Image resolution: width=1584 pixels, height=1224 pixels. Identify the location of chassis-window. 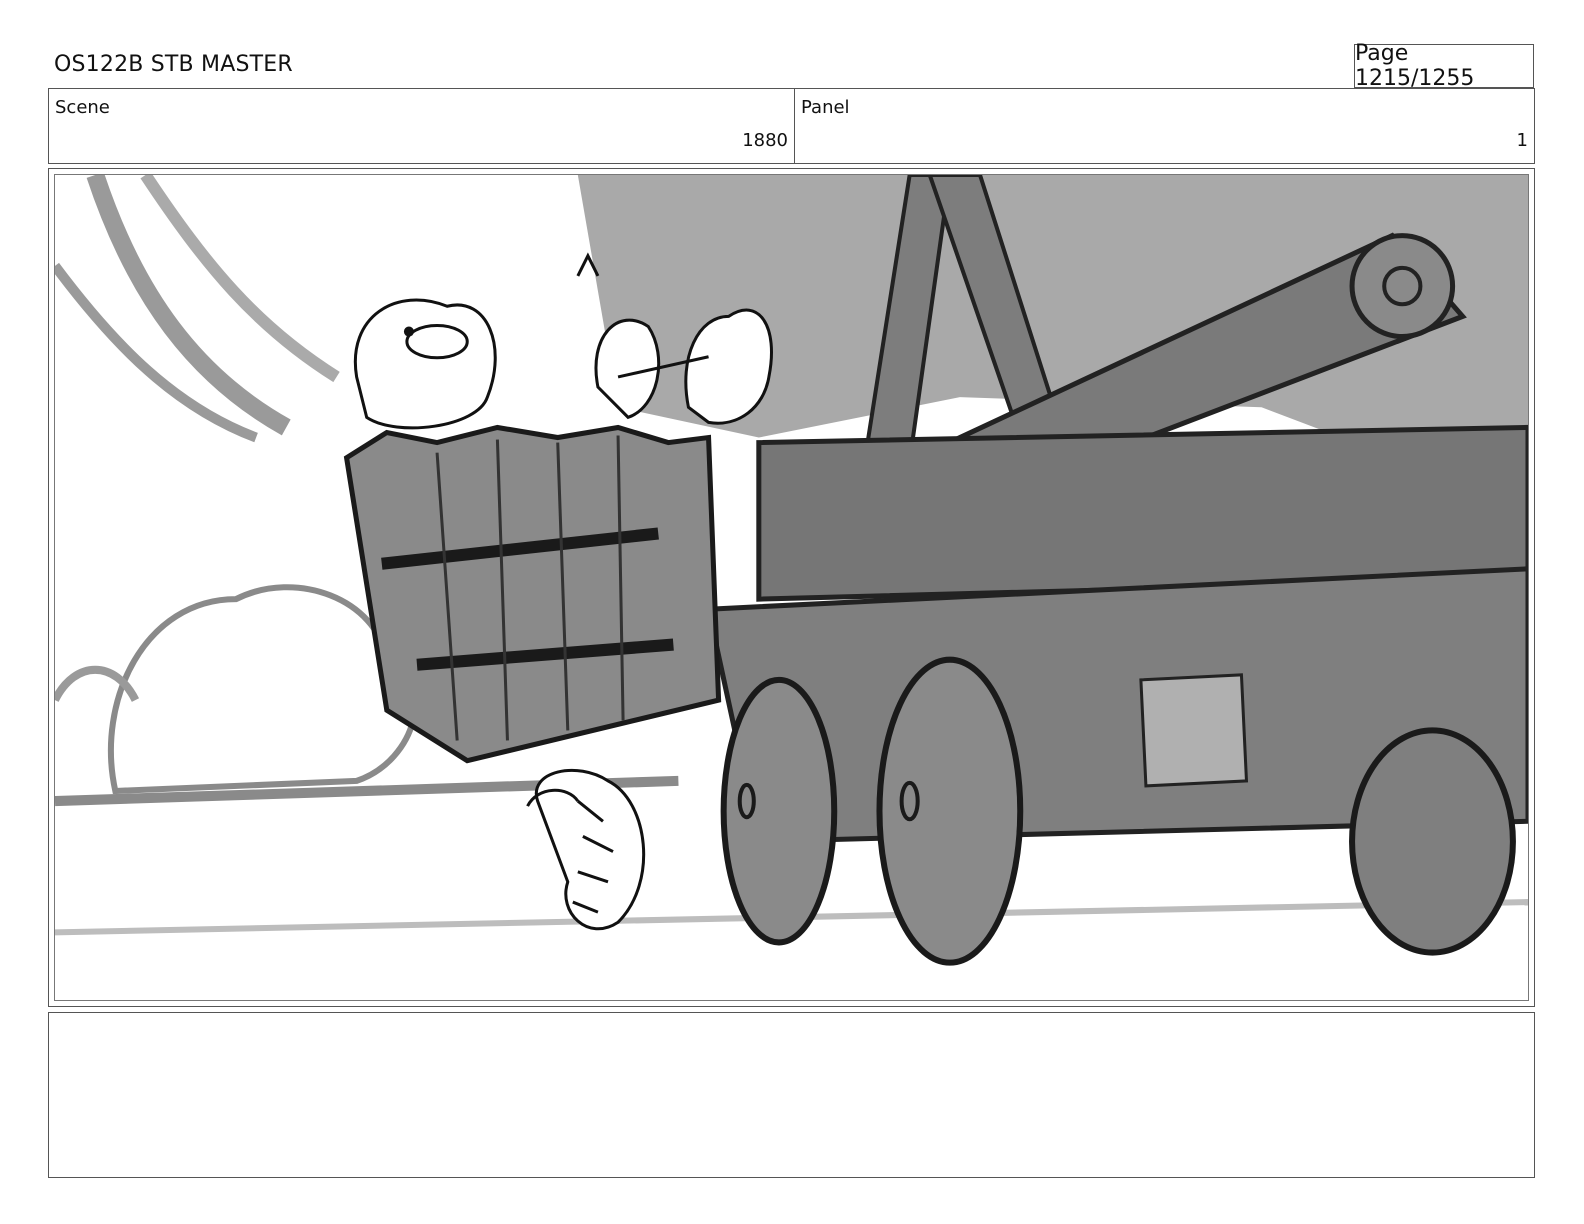
(1194, 730).